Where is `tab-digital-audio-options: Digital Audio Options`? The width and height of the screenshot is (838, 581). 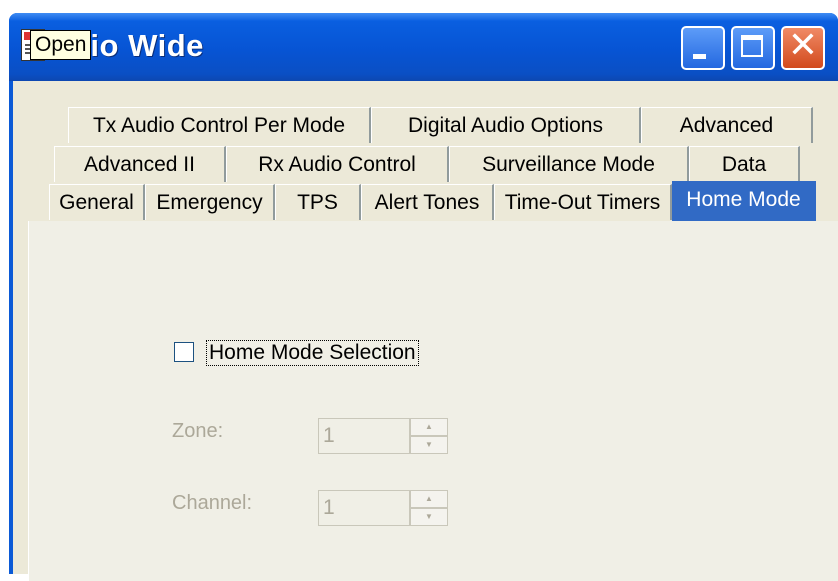
tab-digital-audio-options: Digital Audio Options is located at coordinates (506, 125).